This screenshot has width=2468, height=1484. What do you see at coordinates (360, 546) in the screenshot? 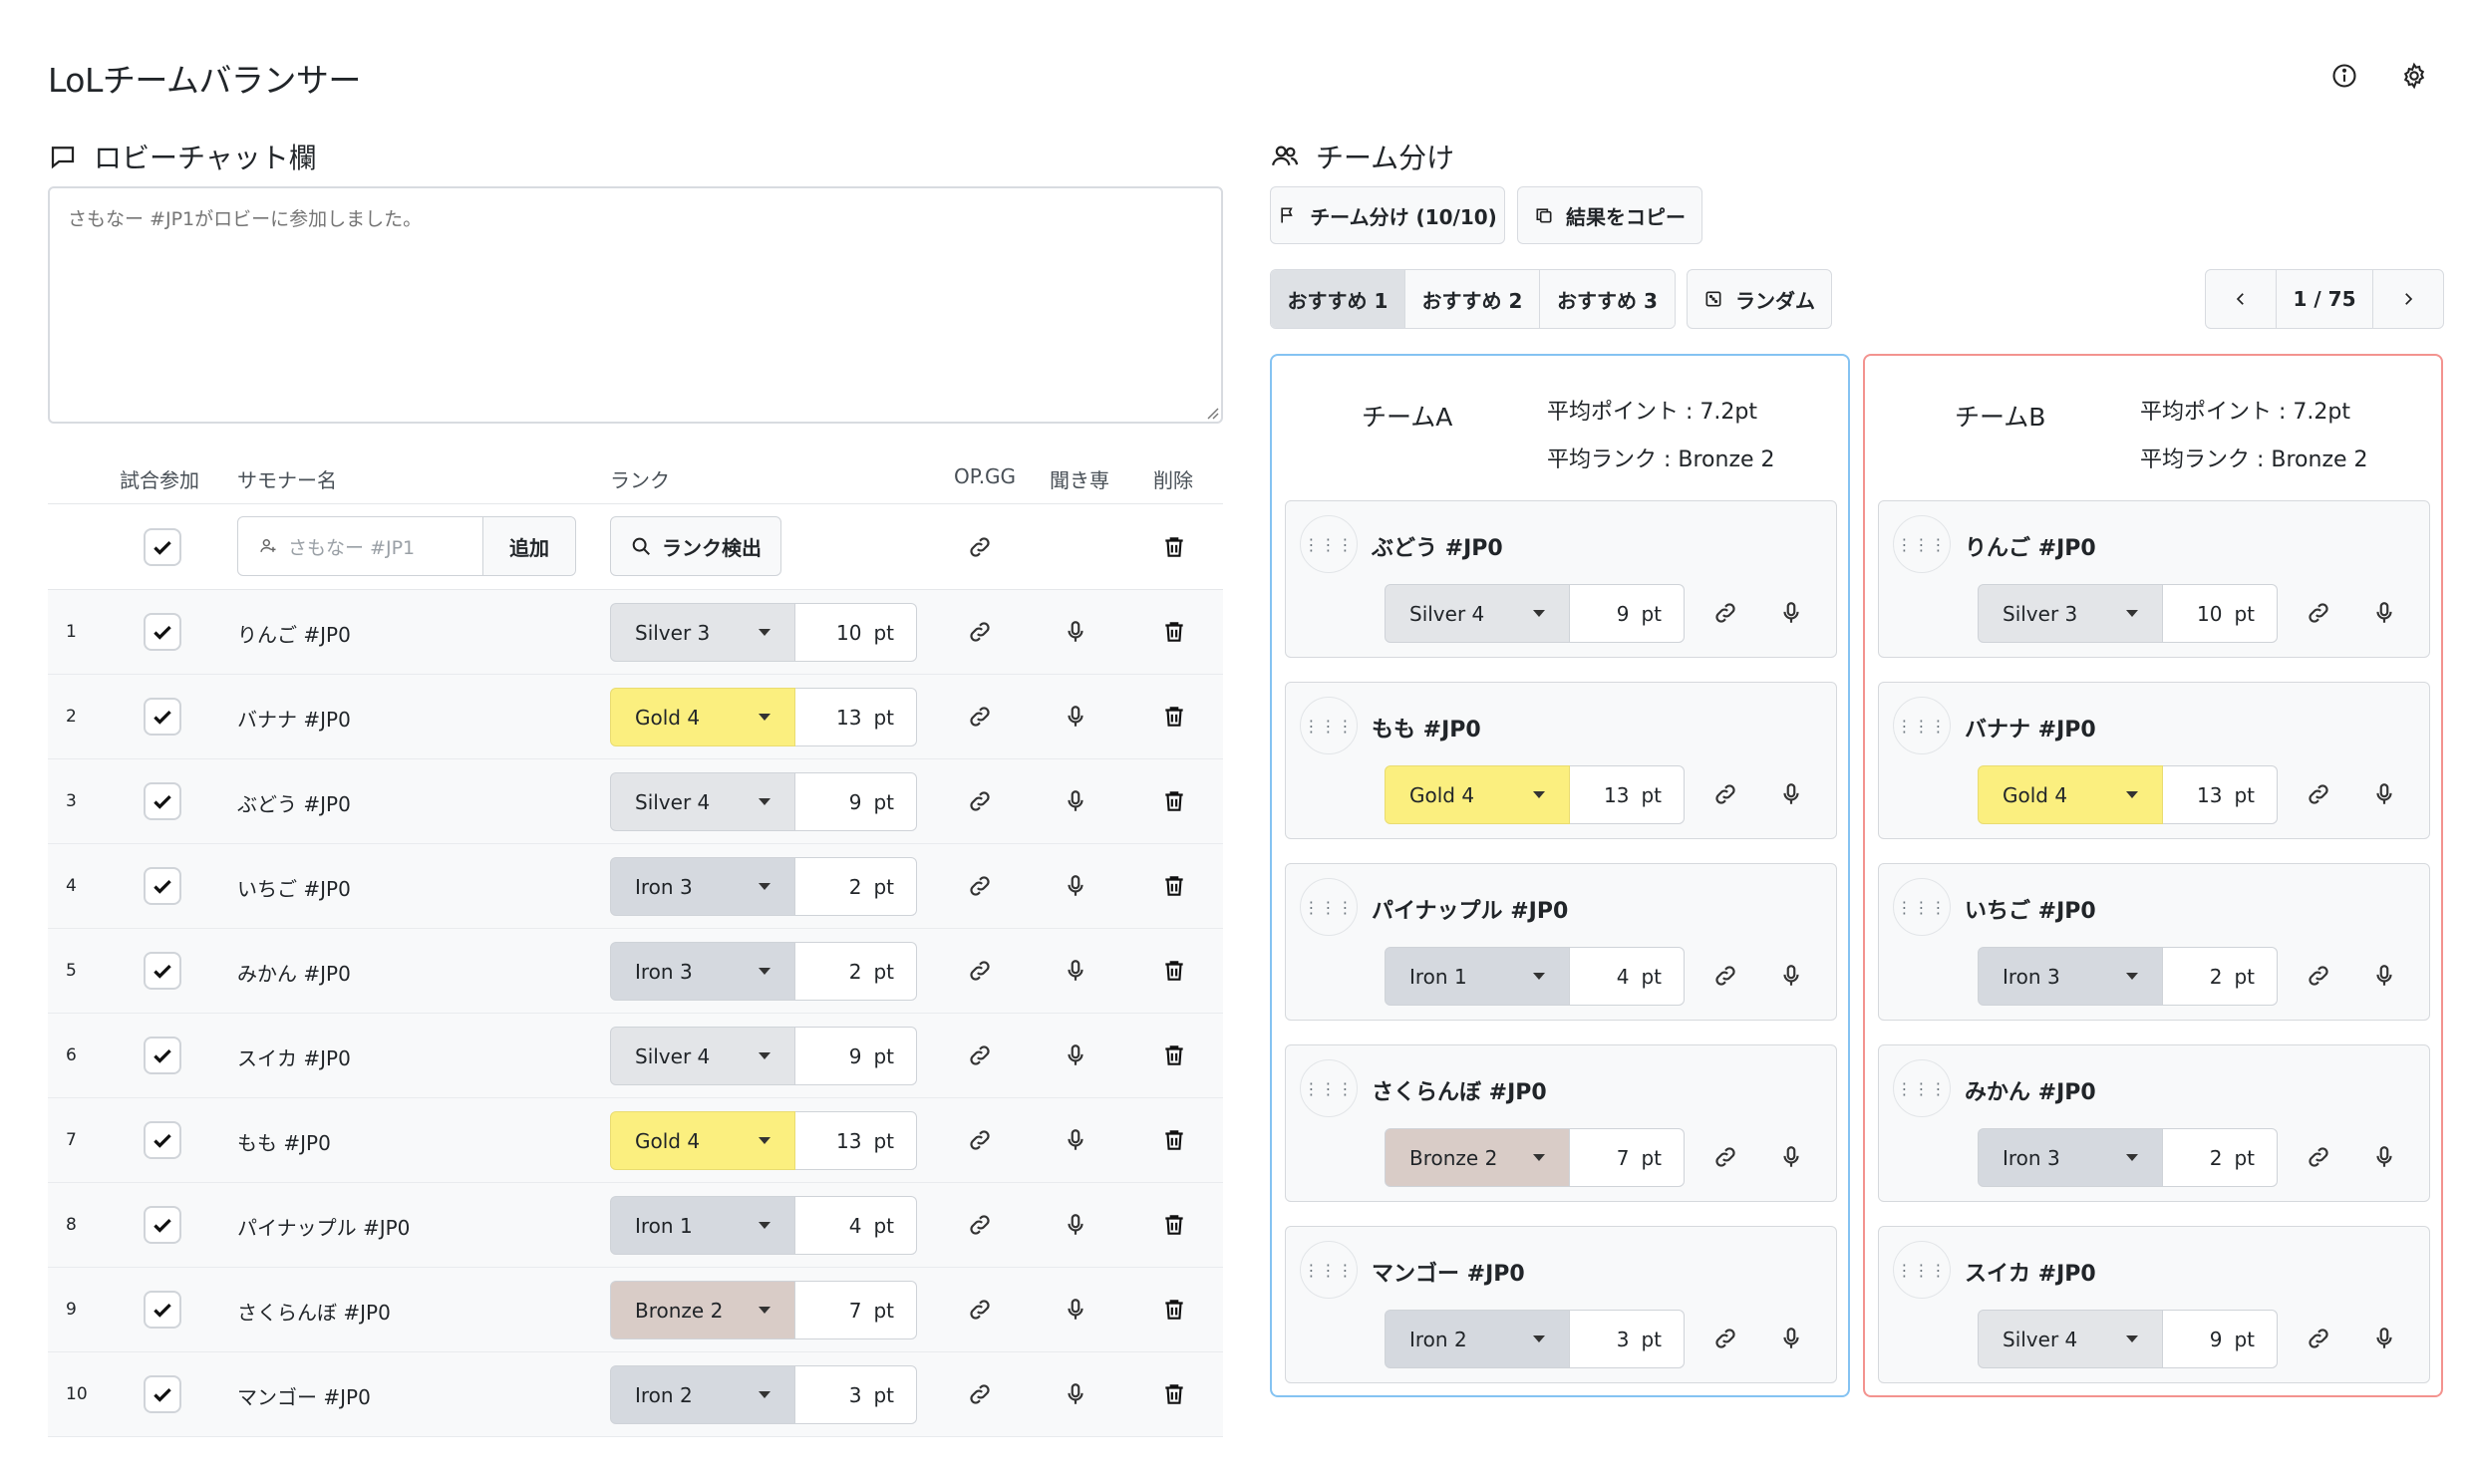
I see `summoner-input: さもなー #JP1` at bounding box center [360, 546].